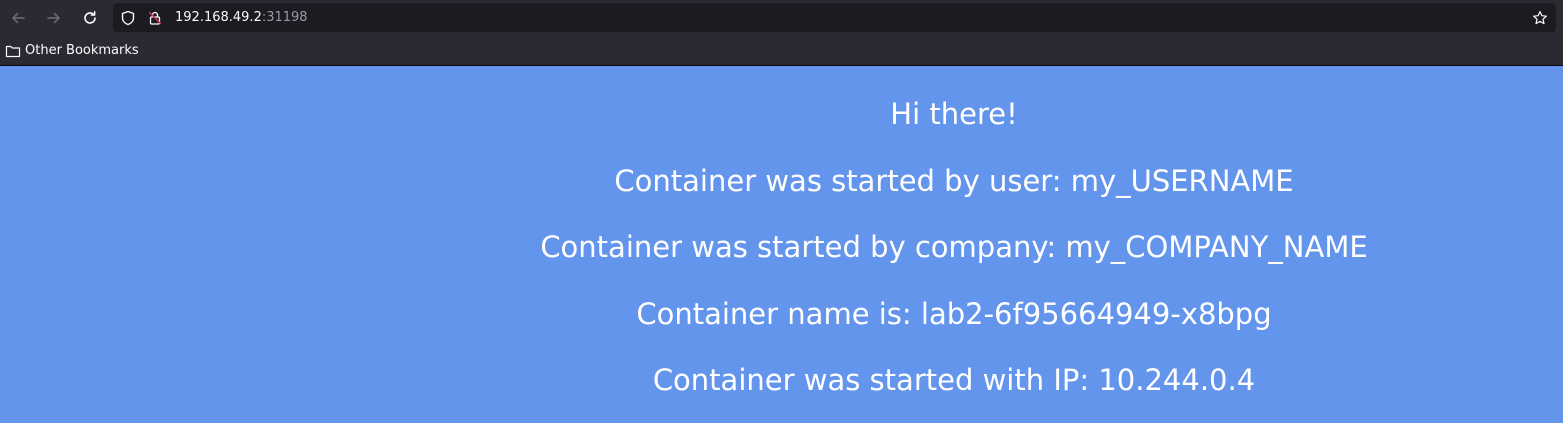 The height and width of the screenshot is (430, 1563). What do you see at coordinates (128, 18) in the screenshot?
I see `shield-icon` at bounding box center [128, 18].